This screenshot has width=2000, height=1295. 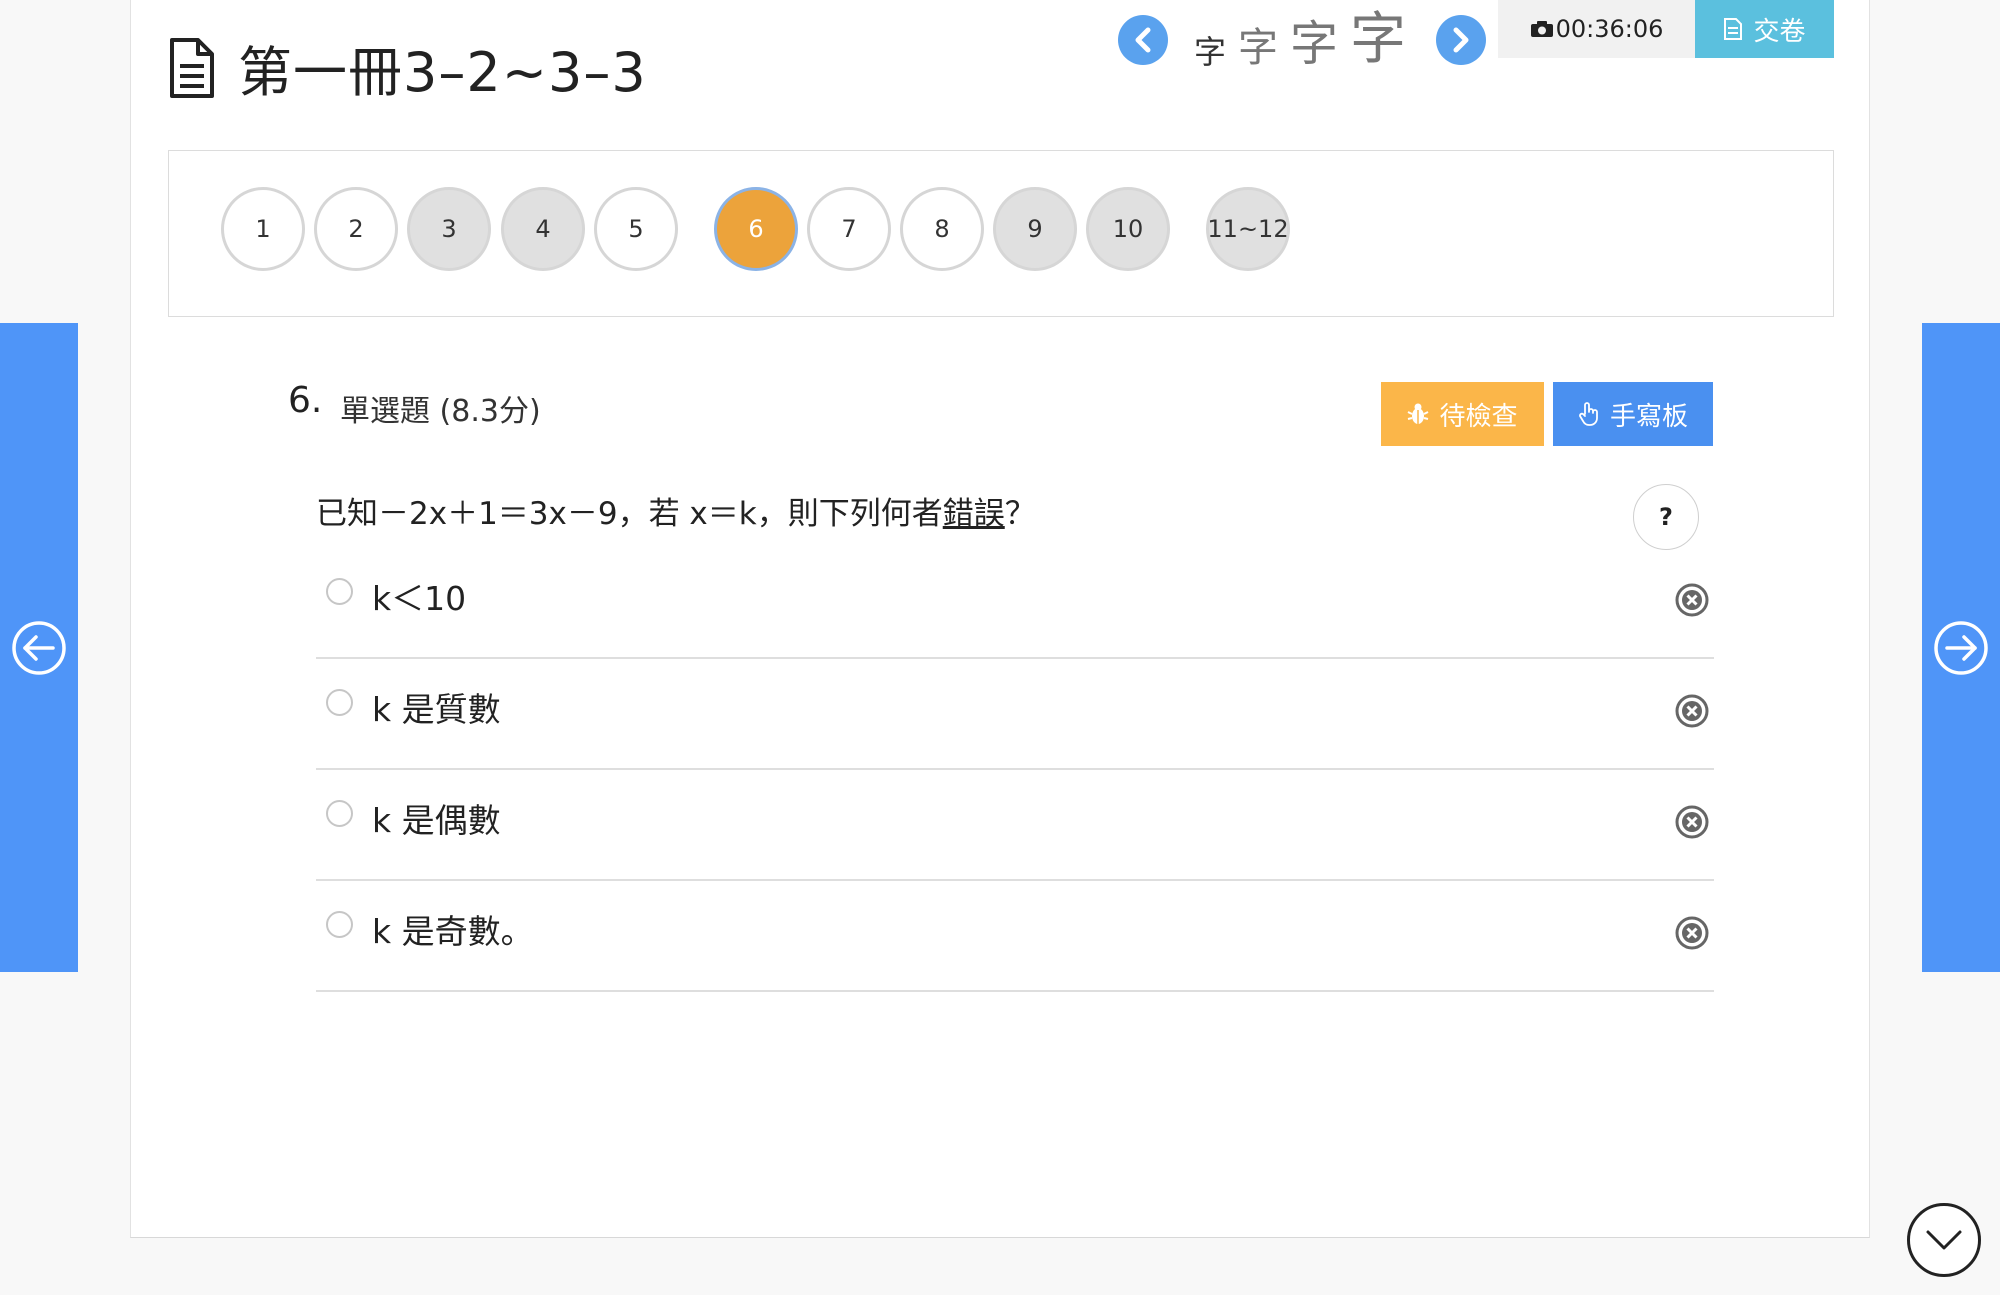 I want to click on question-nav-button: 11~12, so click(x=1248, y=229).